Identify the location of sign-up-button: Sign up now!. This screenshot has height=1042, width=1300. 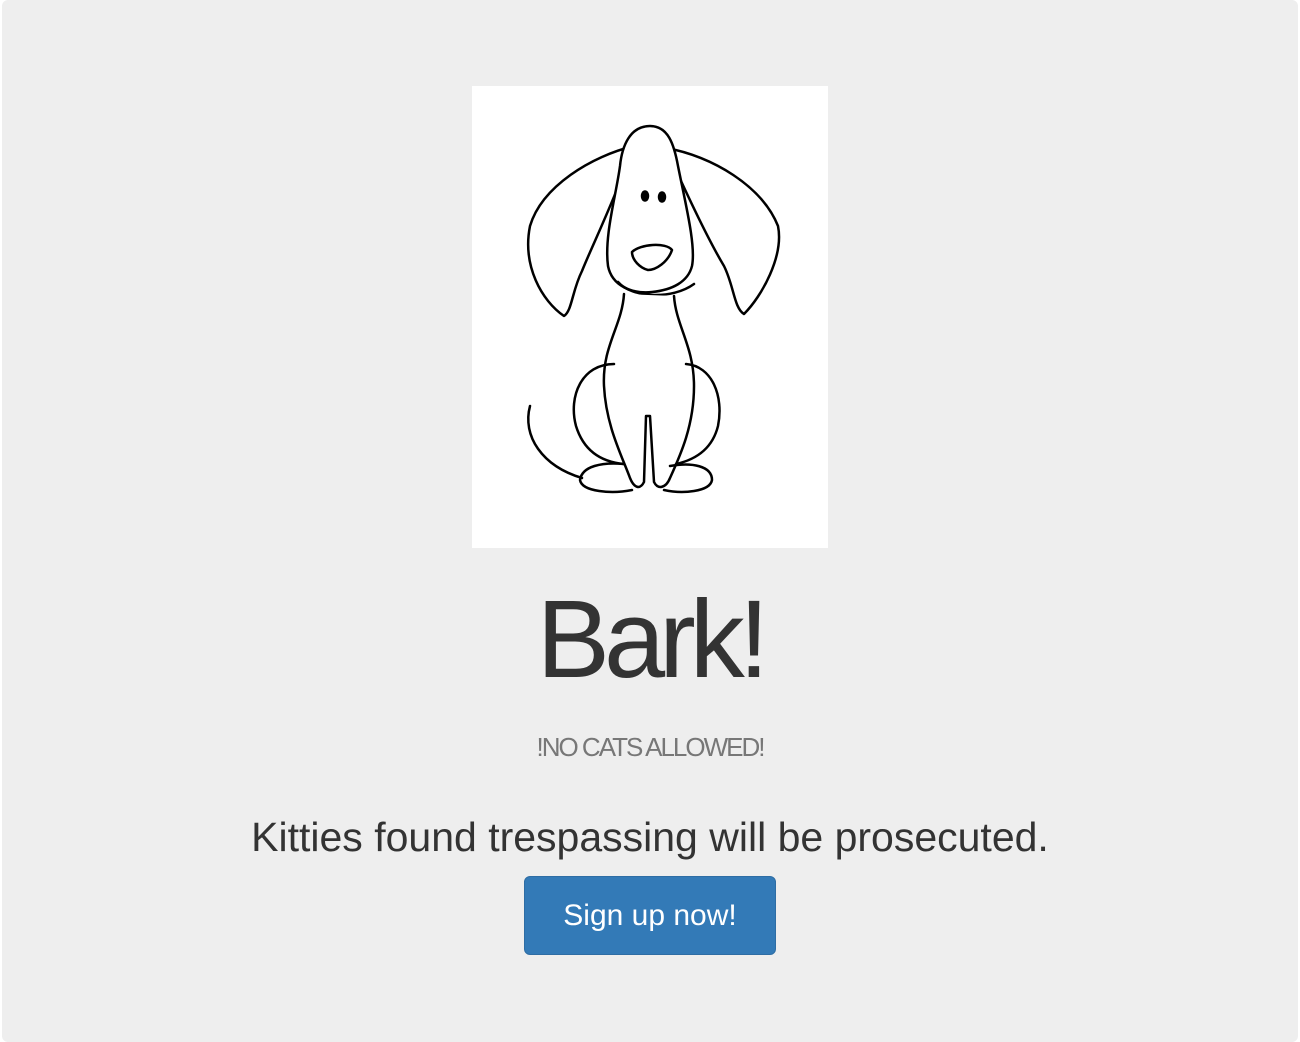
(650, 915).